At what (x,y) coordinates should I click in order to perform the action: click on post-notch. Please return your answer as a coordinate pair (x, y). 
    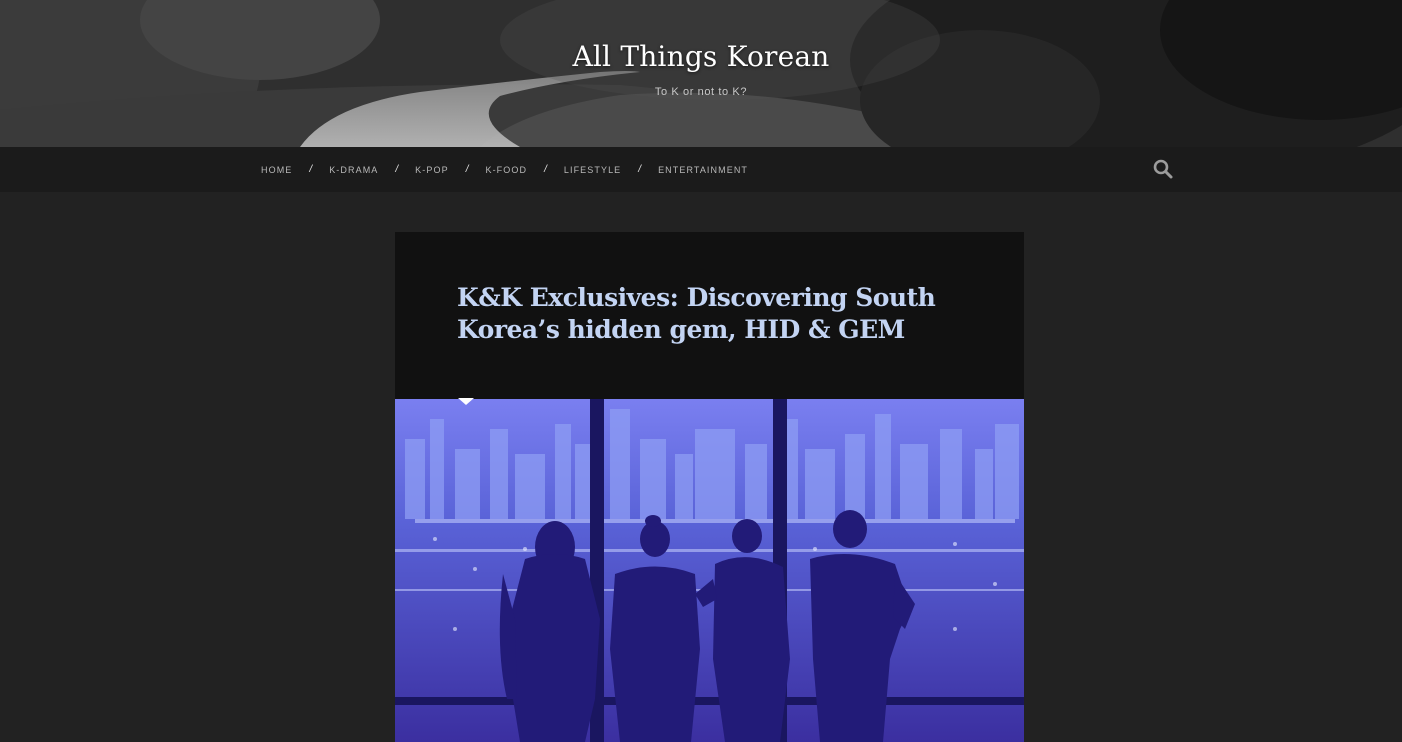
    Looking at the image, I should click on (466, 401).